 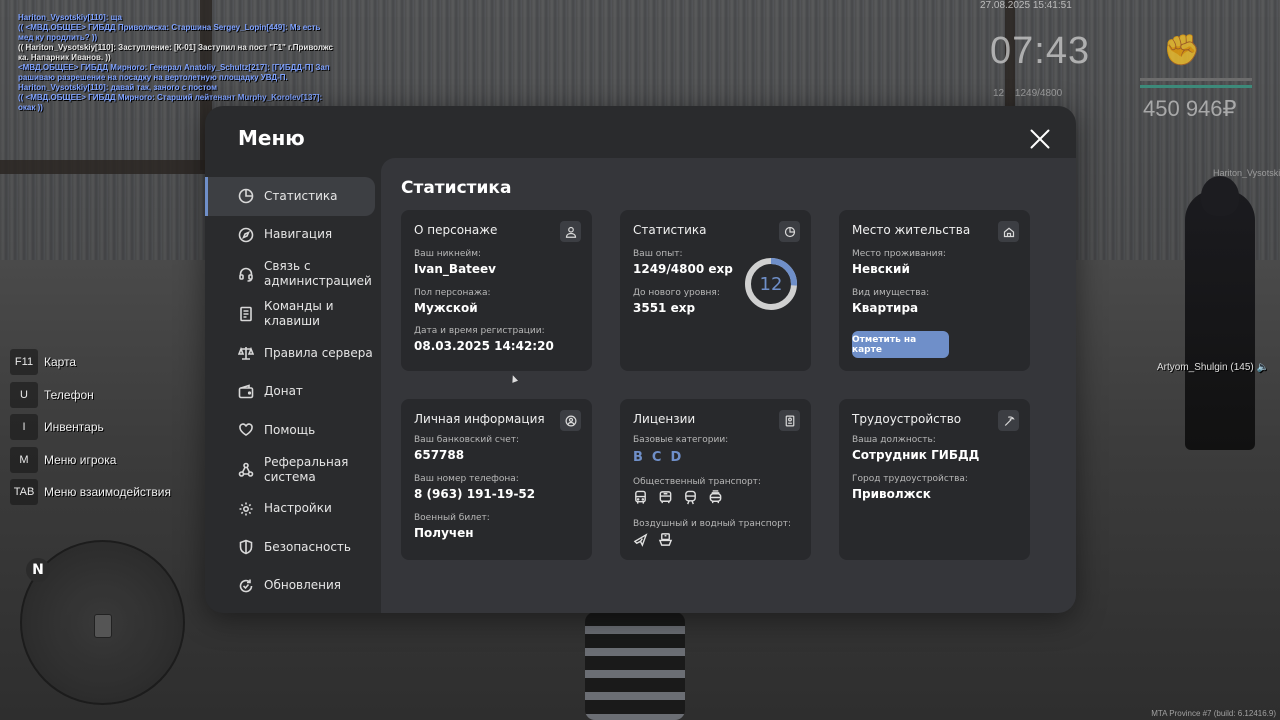 What do you see at coordinates (683, 269) in the screenshot?
I see `exp-value: 1249/4800 exp` at bounding box center [683, 269].